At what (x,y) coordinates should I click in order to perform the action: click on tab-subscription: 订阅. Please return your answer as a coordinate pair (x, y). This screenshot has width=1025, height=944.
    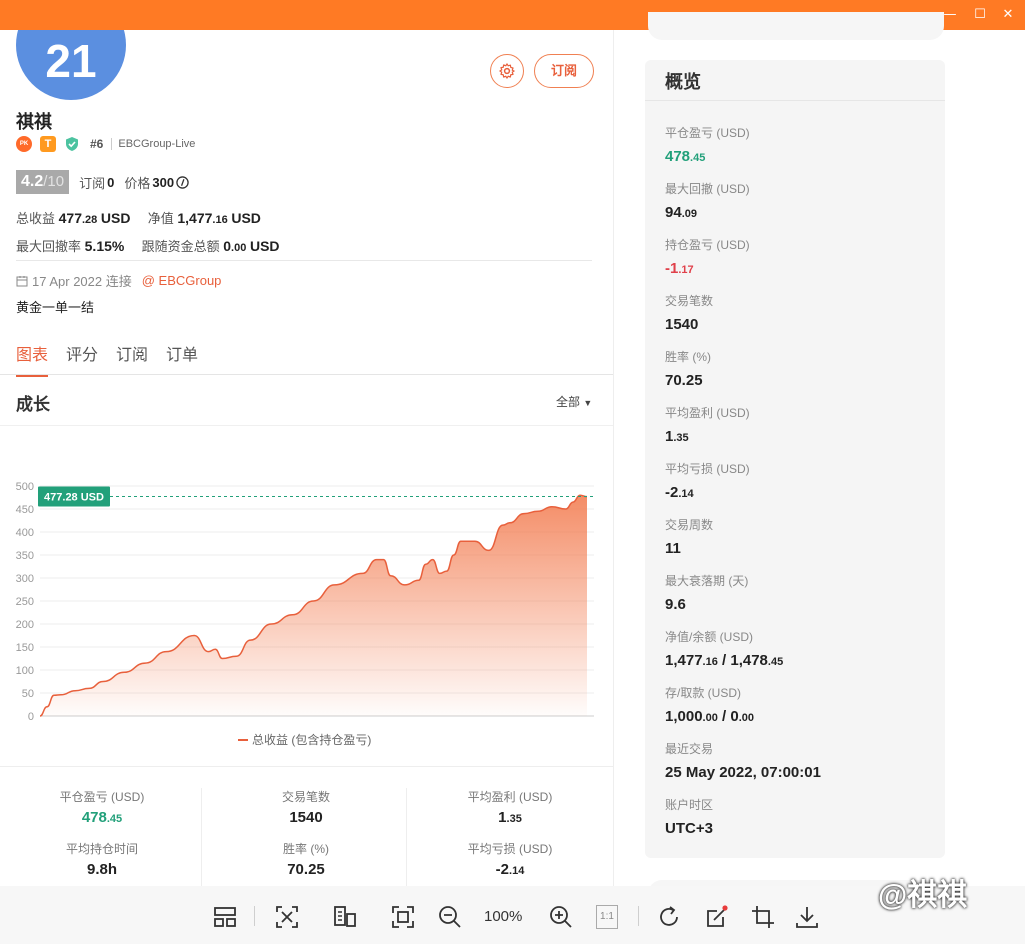
    Looking at the image, I should click on (132, 359).